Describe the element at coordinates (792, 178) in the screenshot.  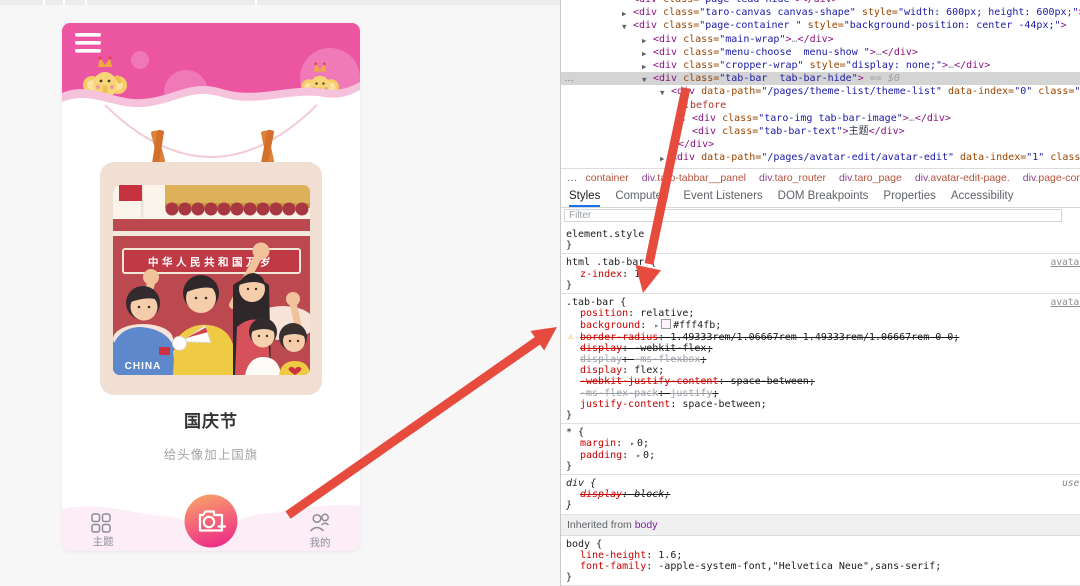
I see `breadcrumb-item: div.taro_router` at that location.